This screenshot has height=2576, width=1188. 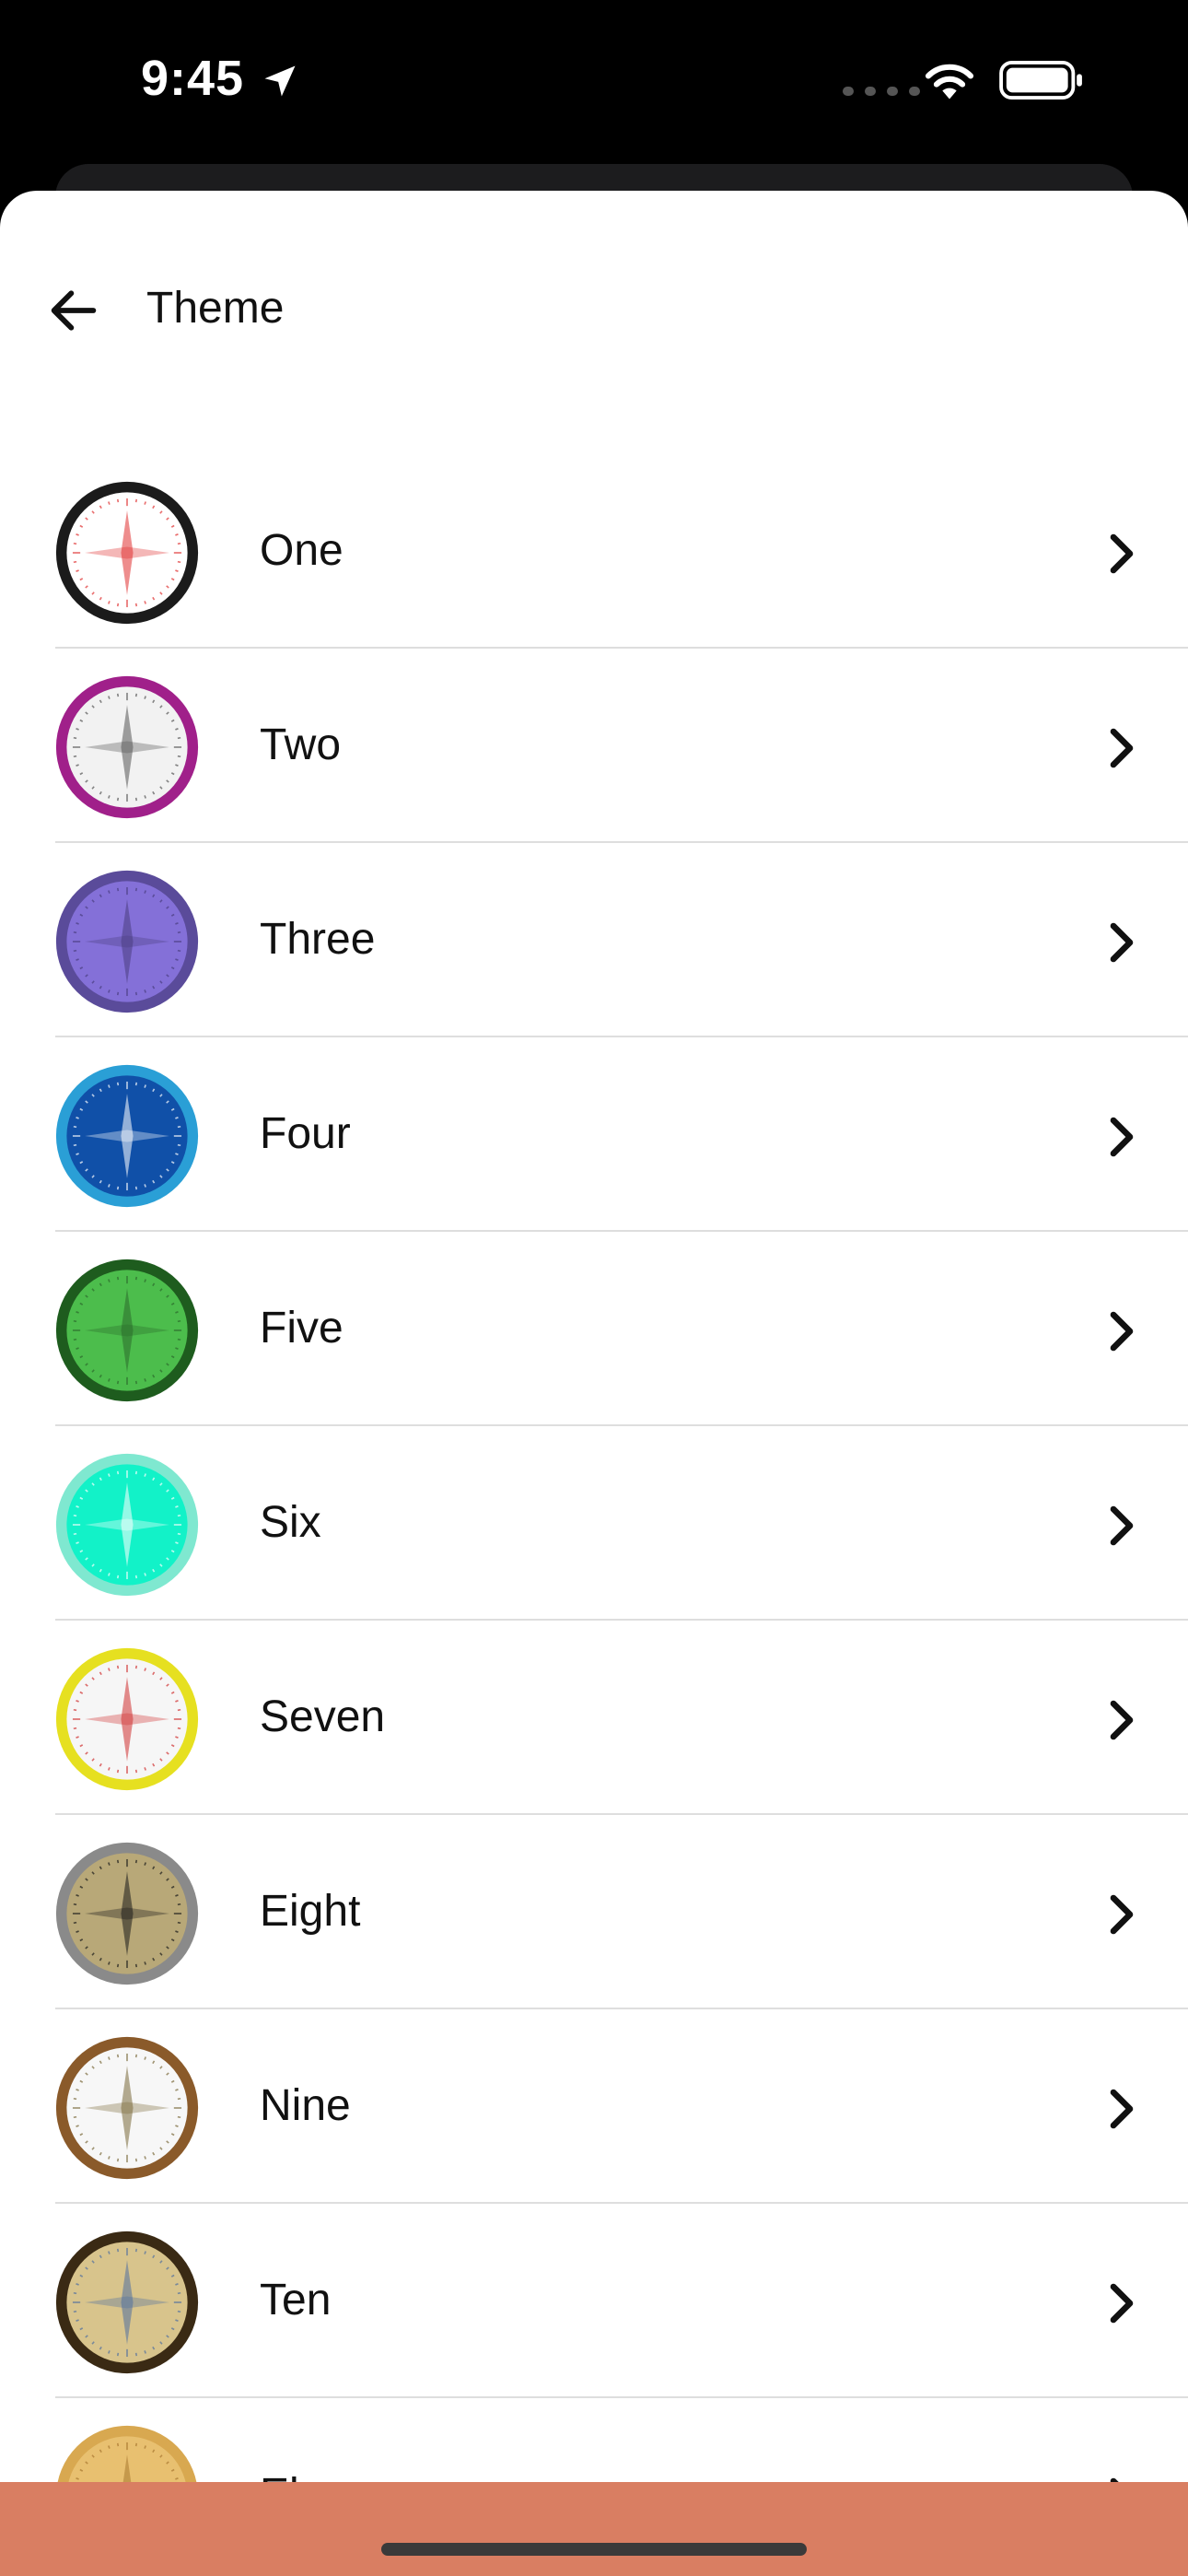 What do you see at coordinates (1040, 80) in the screenshot?
I see `battery-icon` at bounding box center [1040, 80].